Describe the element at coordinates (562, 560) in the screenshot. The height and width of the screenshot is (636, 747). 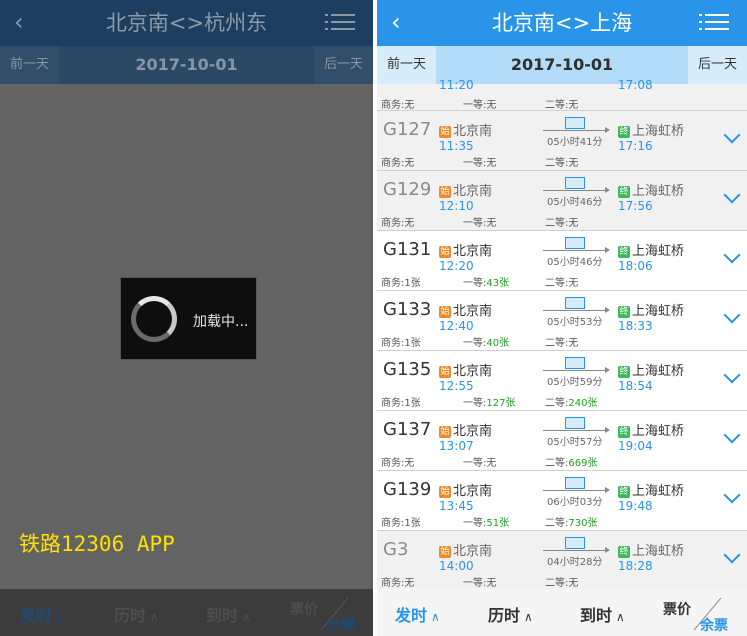
I see `list-item: G3 始北京南 14:00 04小时28分 终上海虹桥 18:28 商务:无 一等:无 二等:无` at that location.